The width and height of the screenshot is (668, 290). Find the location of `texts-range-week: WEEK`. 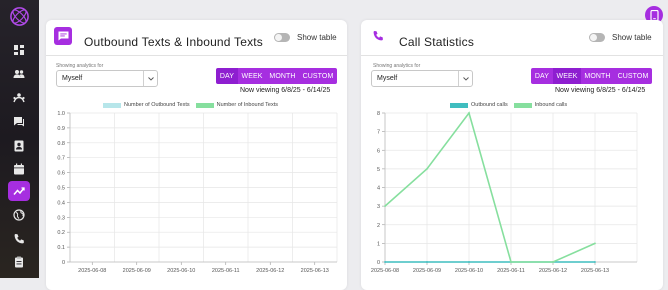

texts-range-week: WEEK is located at coordinates (252, 76).